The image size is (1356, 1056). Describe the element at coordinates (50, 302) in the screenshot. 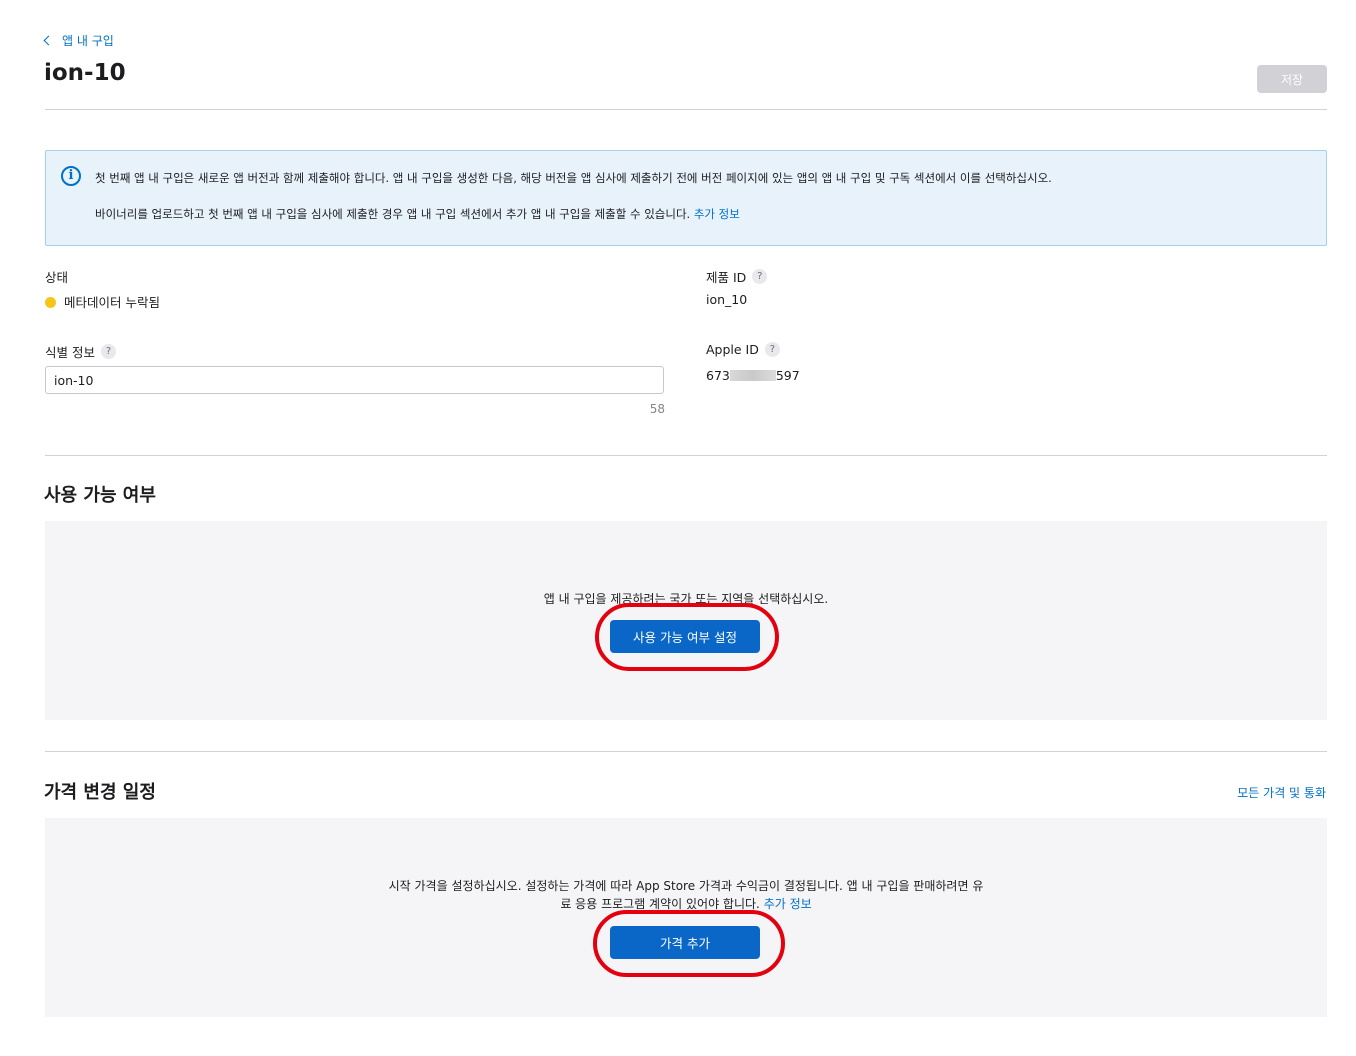

I see `status-dot-icon` at that location.